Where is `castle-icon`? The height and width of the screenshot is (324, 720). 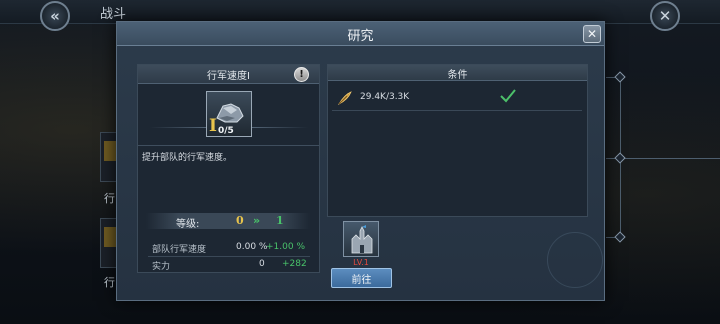
castle-icon is located at coordinates (362, 239).